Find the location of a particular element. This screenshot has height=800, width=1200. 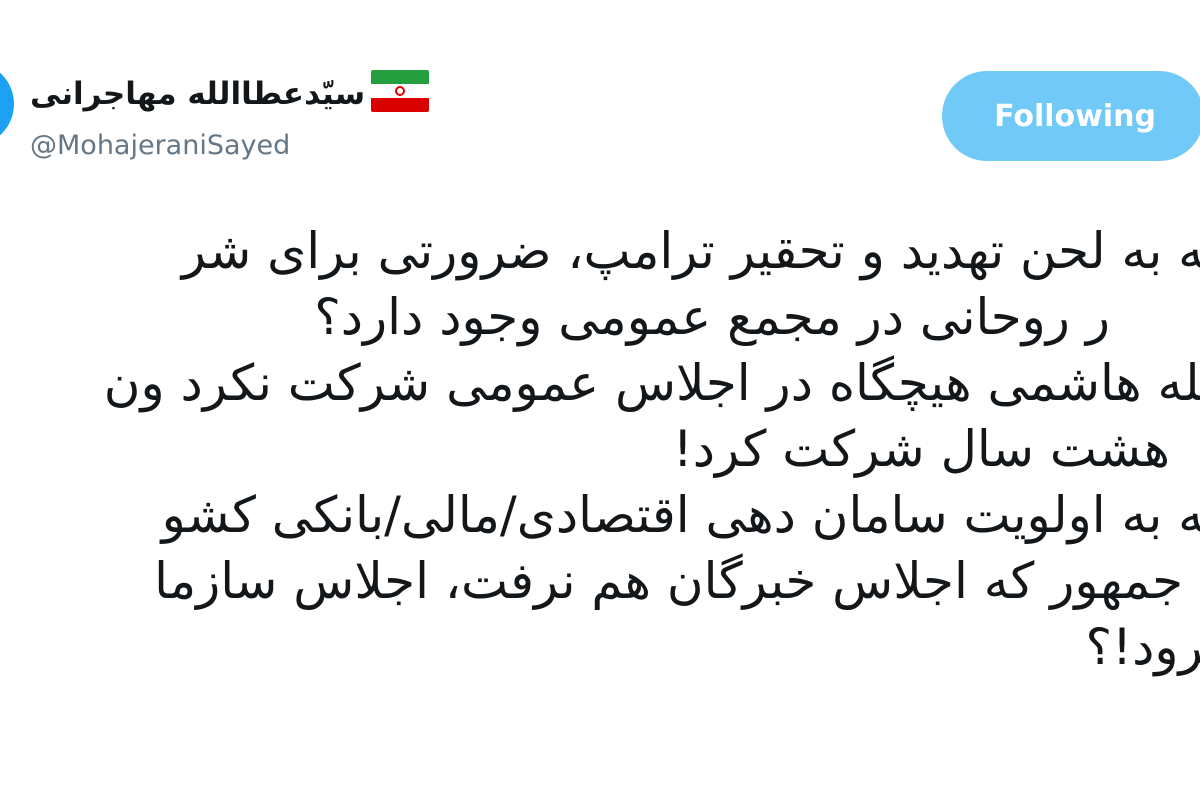

user-handle: @MohajeraniSayed is located at coordinates (160, 145).